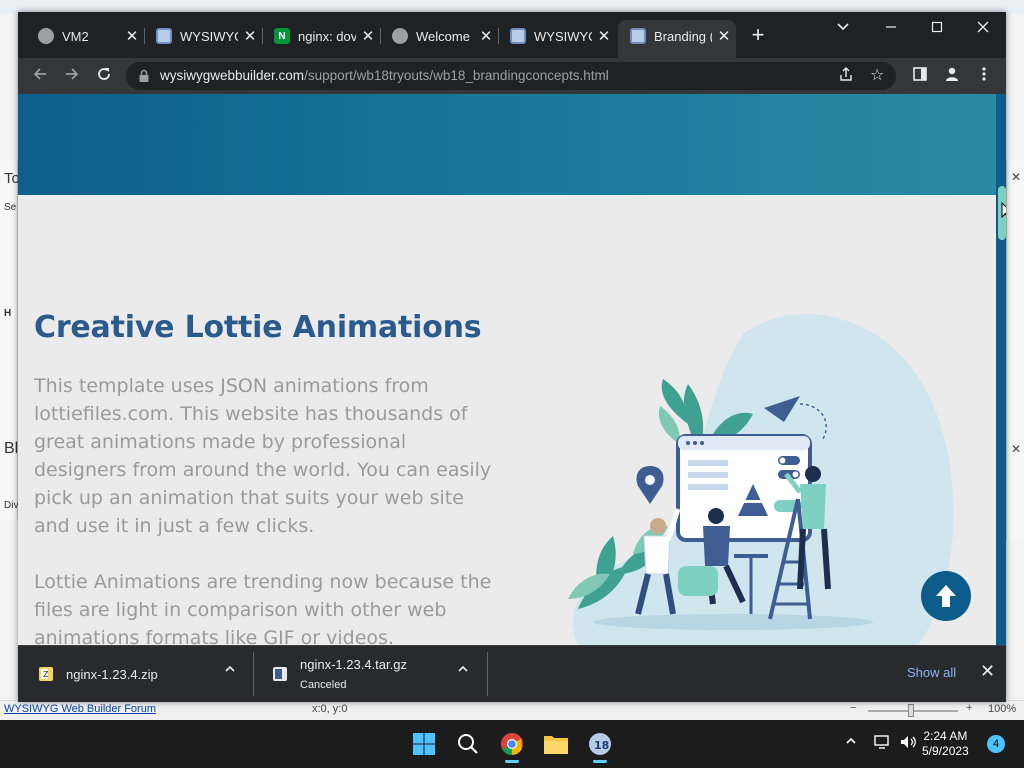  Describe the element at coordinates (1002, 709) in the screenshot. I see `zoom-level: 100%` at that location.